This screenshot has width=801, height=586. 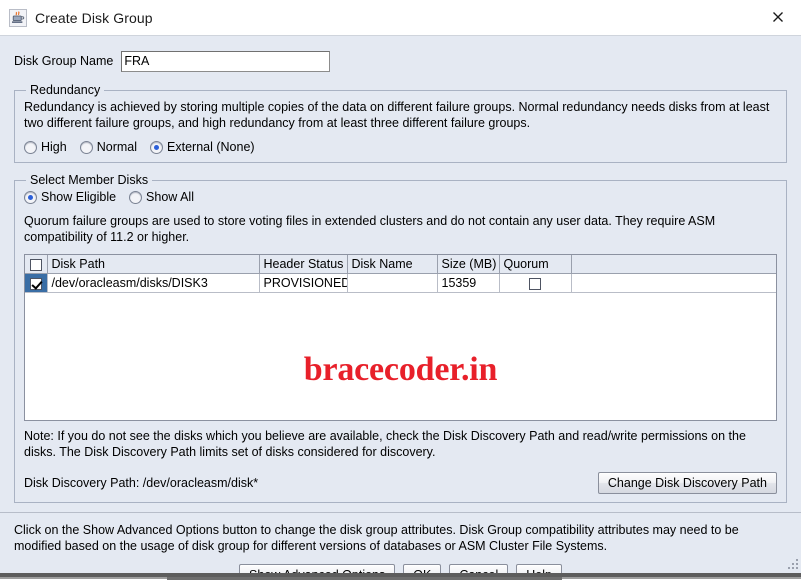 I want to click on watermark: bracecoder.in, so click(x=400, y=369).